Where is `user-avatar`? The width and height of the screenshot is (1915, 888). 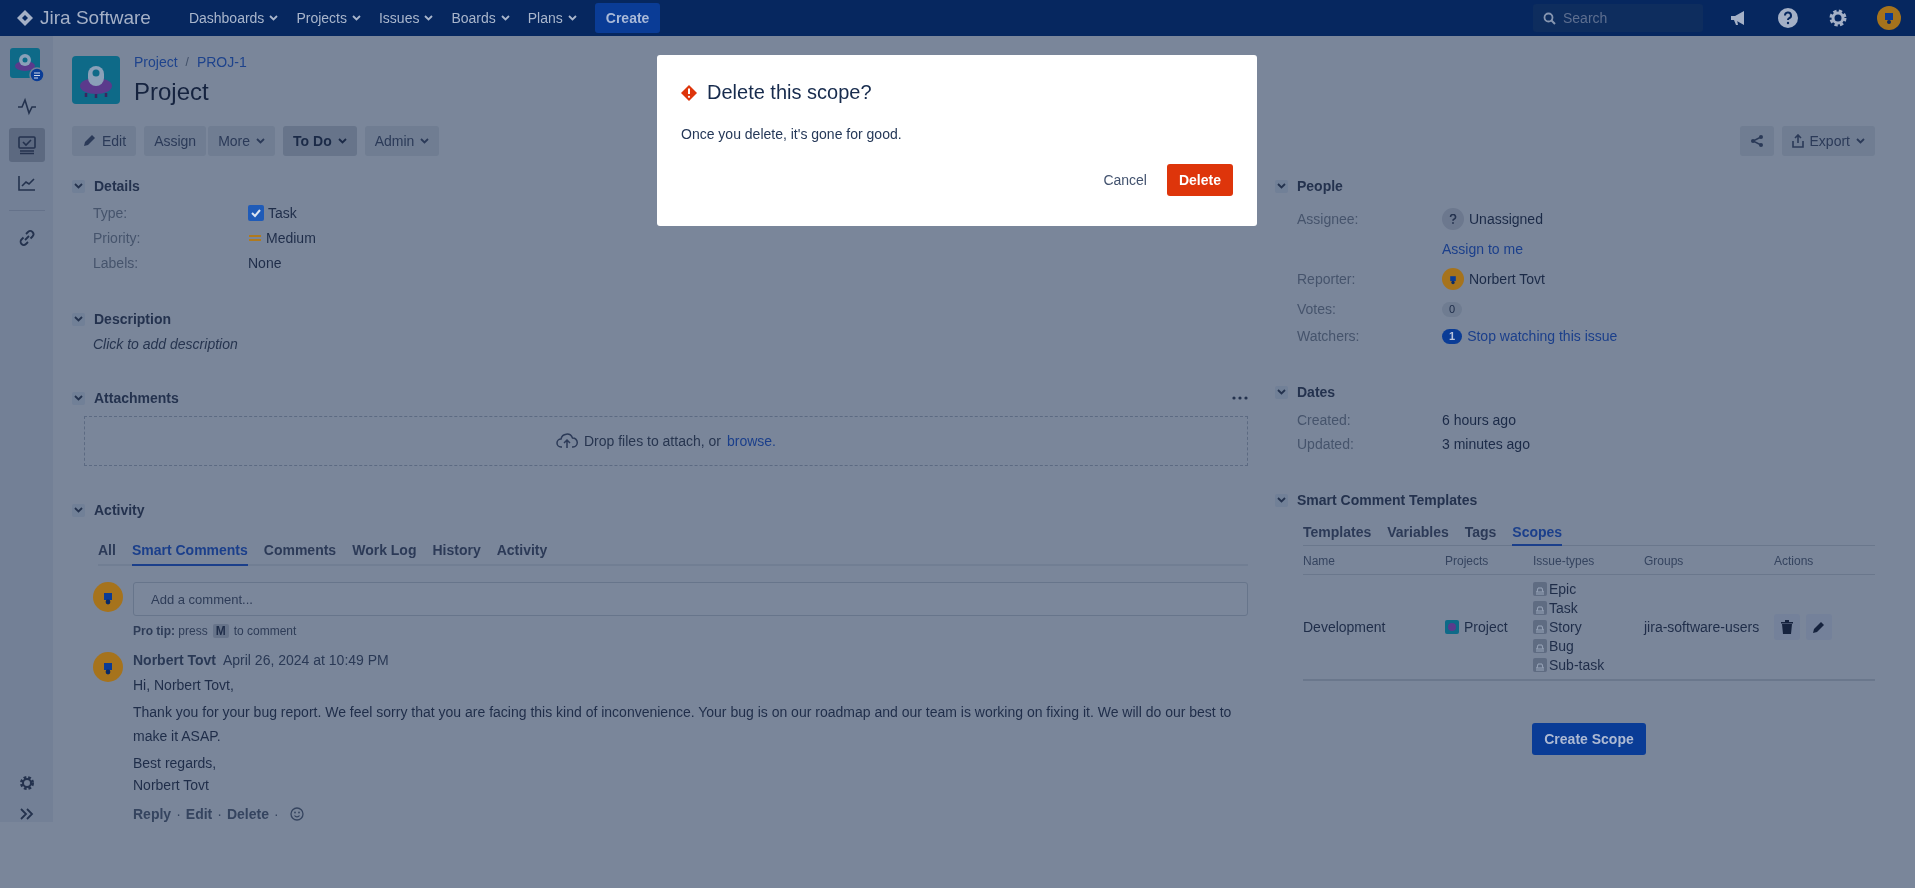 user-avatar is located at coordinates (1889, 18).